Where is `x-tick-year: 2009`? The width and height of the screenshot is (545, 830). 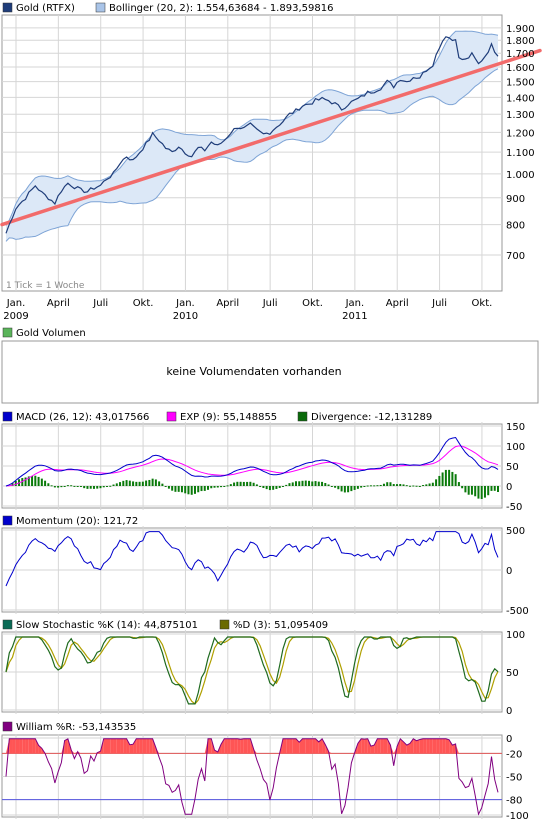 x-tick-year: 2009 is located at coordinates (15, 316).